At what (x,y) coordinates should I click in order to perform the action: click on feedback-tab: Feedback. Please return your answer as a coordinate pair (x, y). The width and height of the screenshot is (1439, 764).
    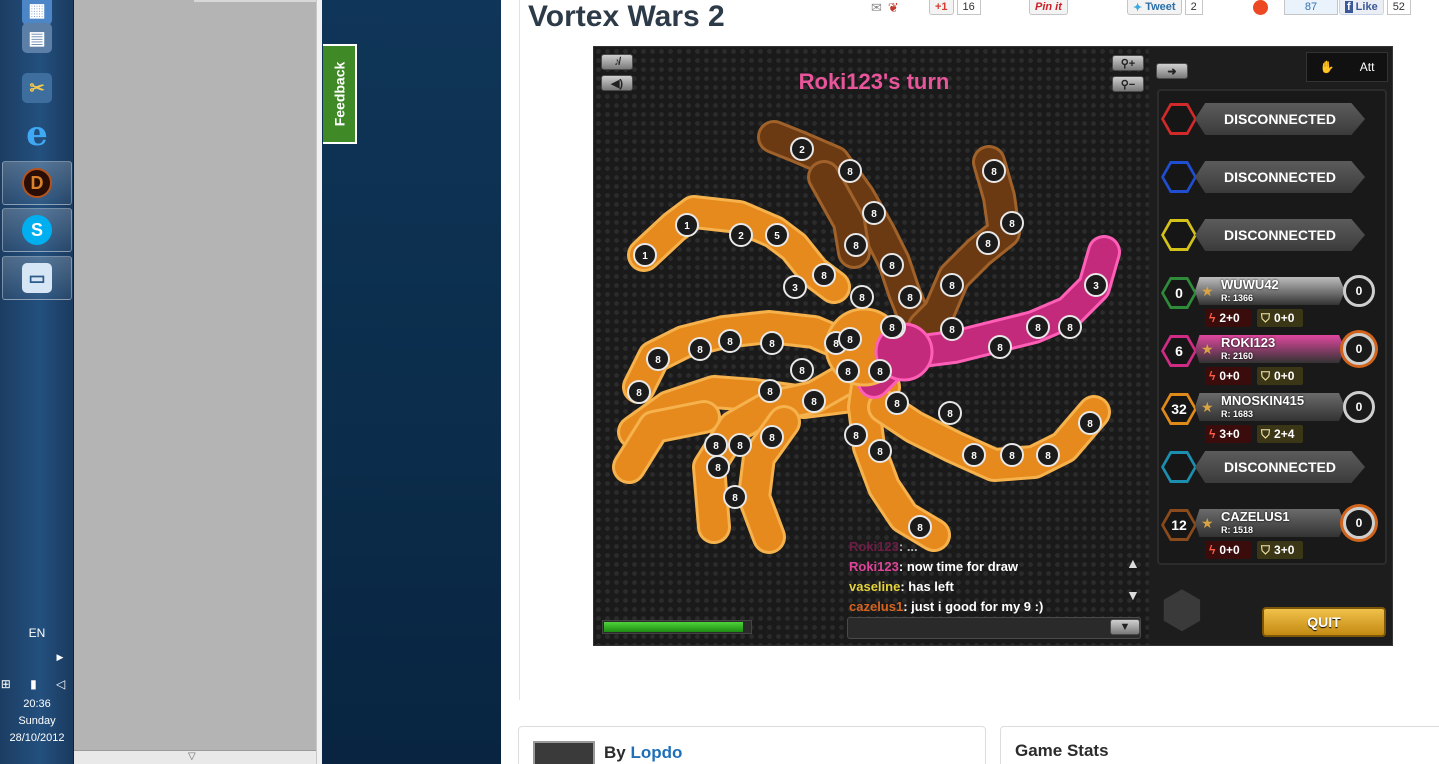
    Looking at the image, I should click on (340, 94).